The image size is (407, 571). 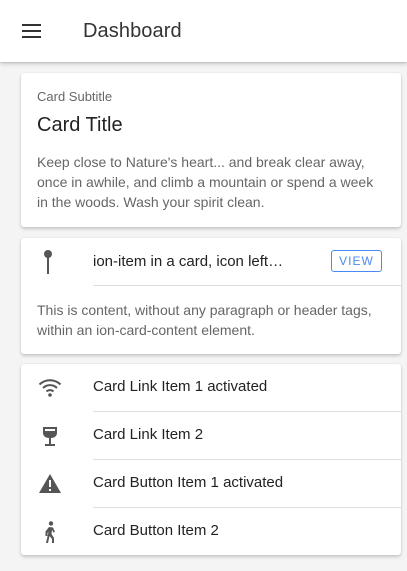 What do you see at coordinates (50, 532) in the screenshot?
I see `walk-icon` at bounding box center [50, 532].